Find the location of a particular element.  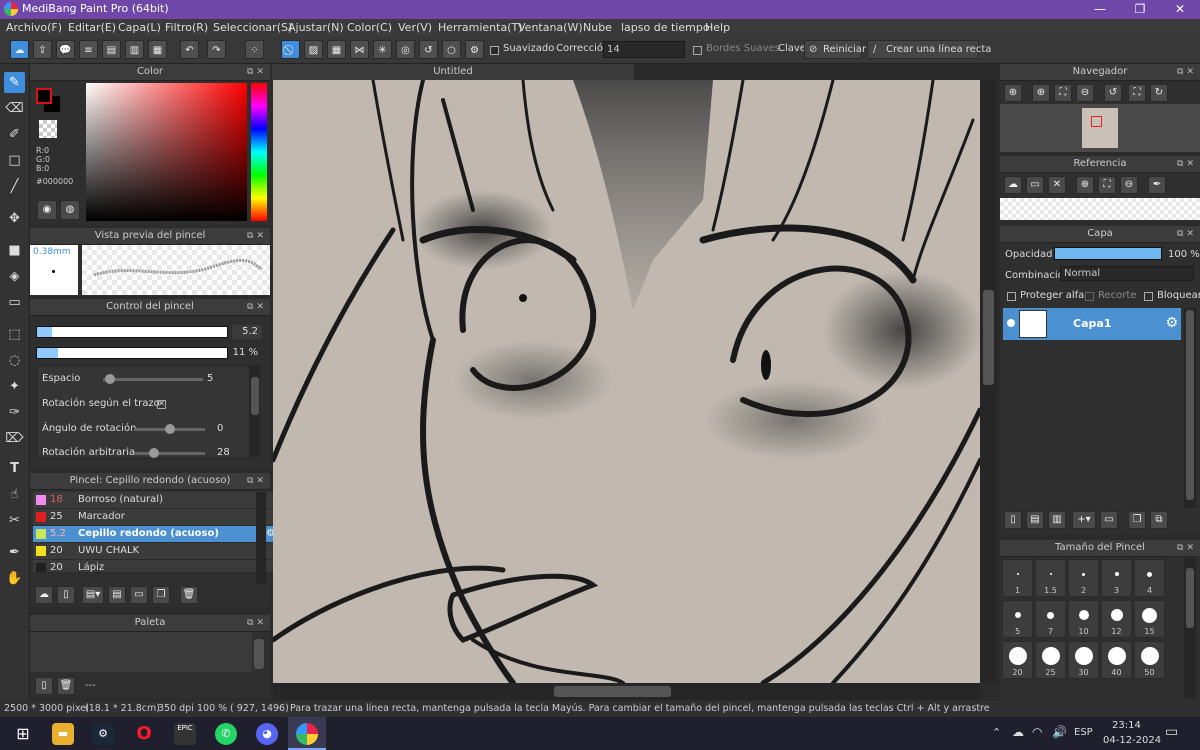

language-indicator: ESP is located at coordinates (1083, 732).